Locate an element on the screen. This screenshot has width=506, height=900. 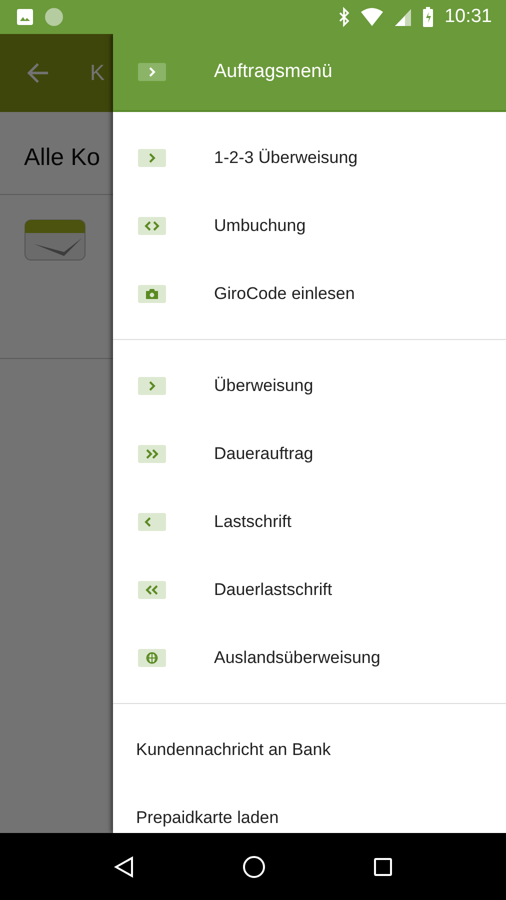
menu-item: GiroCode einlesen is located at coordinates (309, 294).